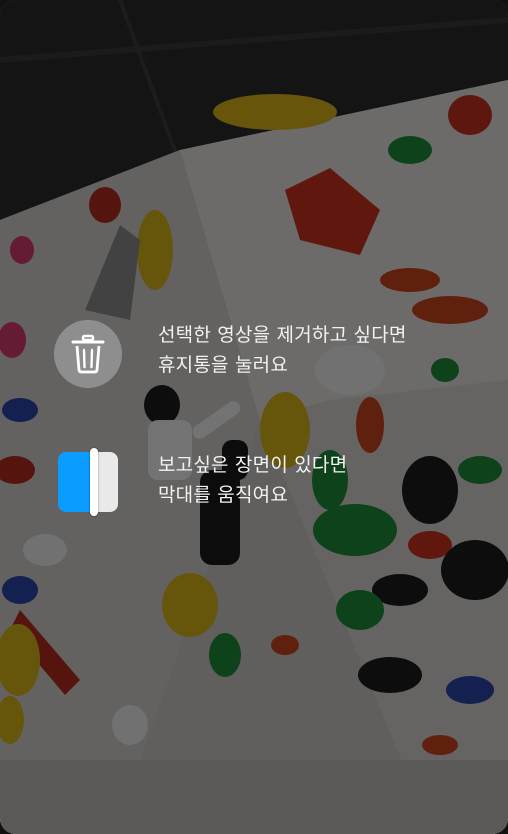 The image size is (508, 834). I want to click on delete-hint: 선택한 영상을 제거하고 싶다면 휴지통을 눌러요, so click(230, 354).